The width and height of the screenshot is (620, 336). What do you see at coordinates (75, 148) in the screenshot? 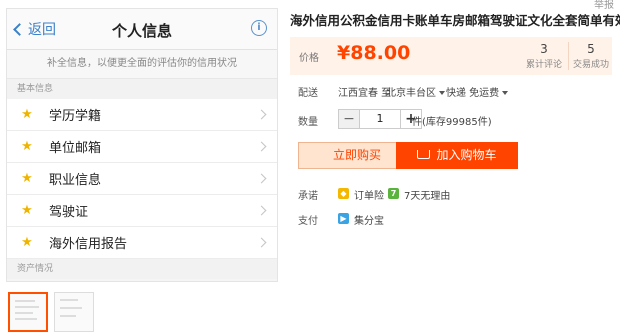
I see `list-item-label: 单位邮箱` at bounding box center [75, 148].